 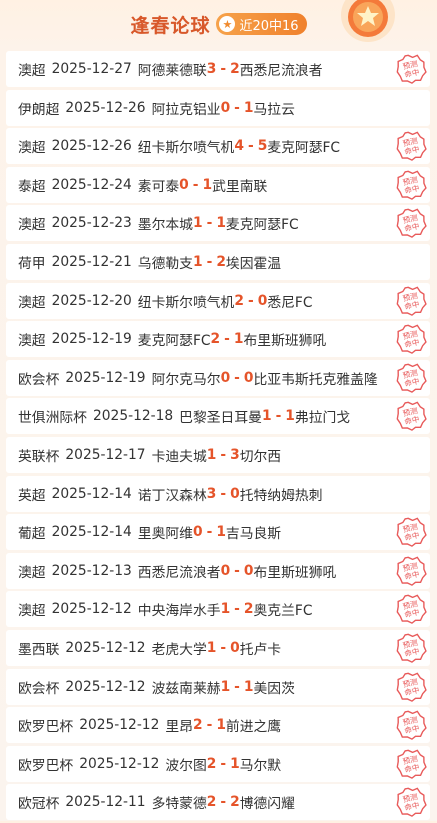 What do you see at coordinates (32, 534) in the screenshot?
I see `league-label: 葡超` at bounding box center [32, 534].